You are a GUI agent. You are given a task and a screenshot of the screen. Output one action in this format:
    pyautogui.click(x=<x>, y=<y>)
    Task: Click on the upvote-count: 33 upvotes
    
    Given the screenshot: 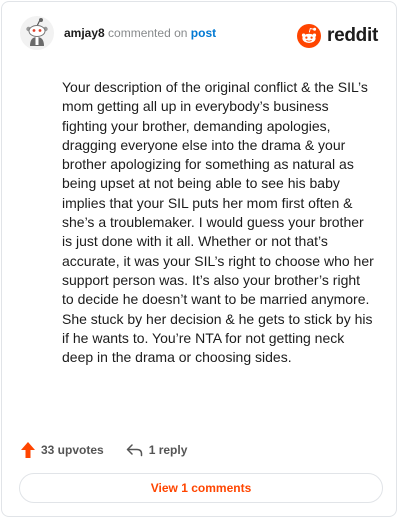 What is the action you would take?
    pyautogui.click(x=72, y=450)
    